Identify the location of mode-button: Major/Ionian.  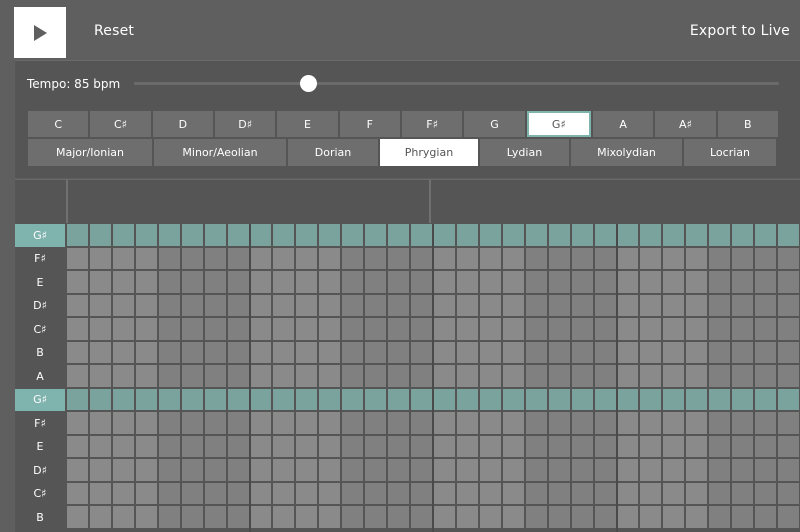
(90, 152).